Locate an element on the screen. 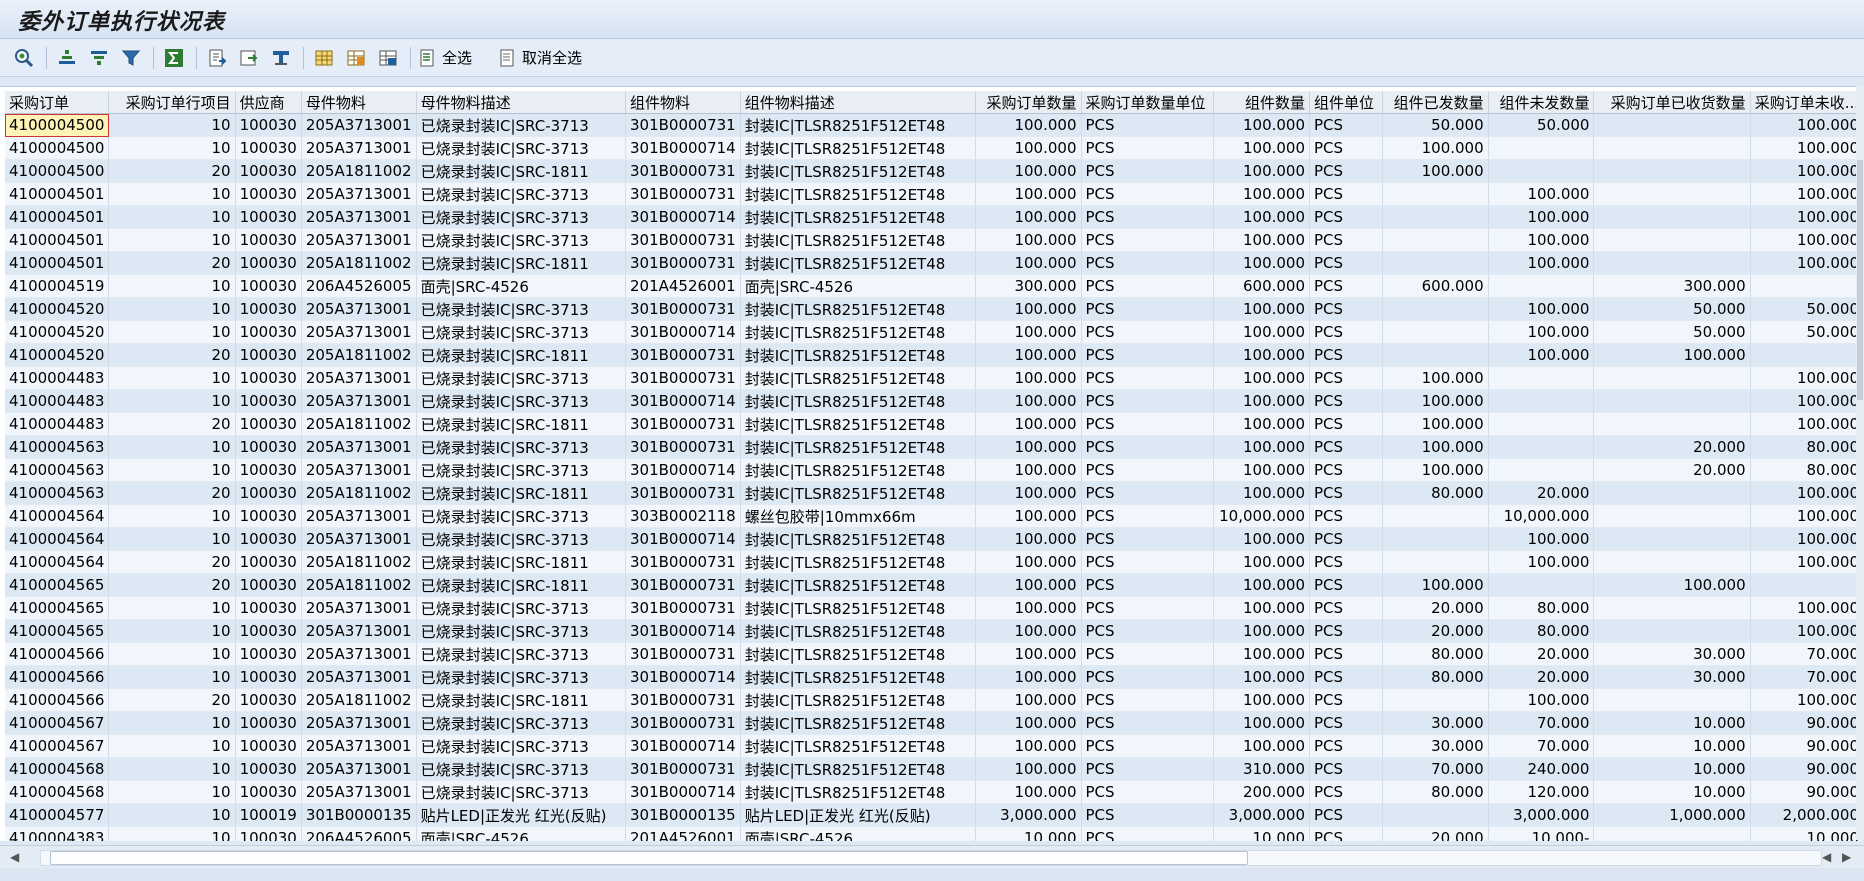 The image size is (1864, 881). table-cell: 4100004500 is located at coordinates (57, 125).